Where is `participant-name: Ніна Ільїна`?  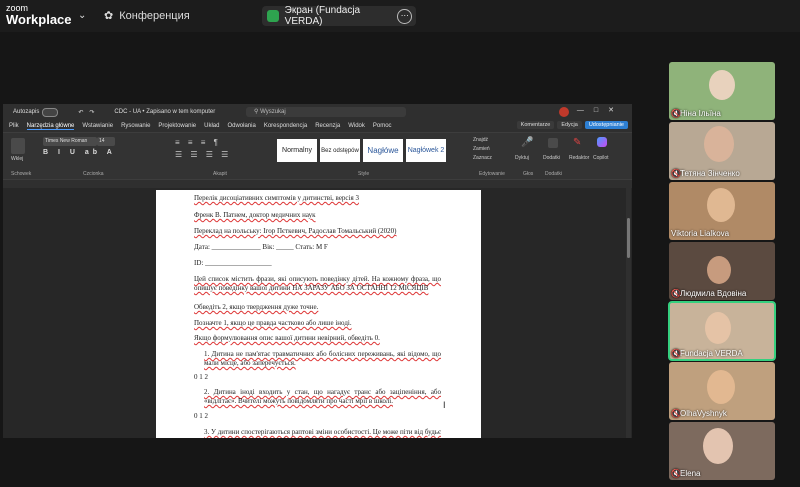 participant-name: Ніна Ільїна is located at coordinates (700, 113).